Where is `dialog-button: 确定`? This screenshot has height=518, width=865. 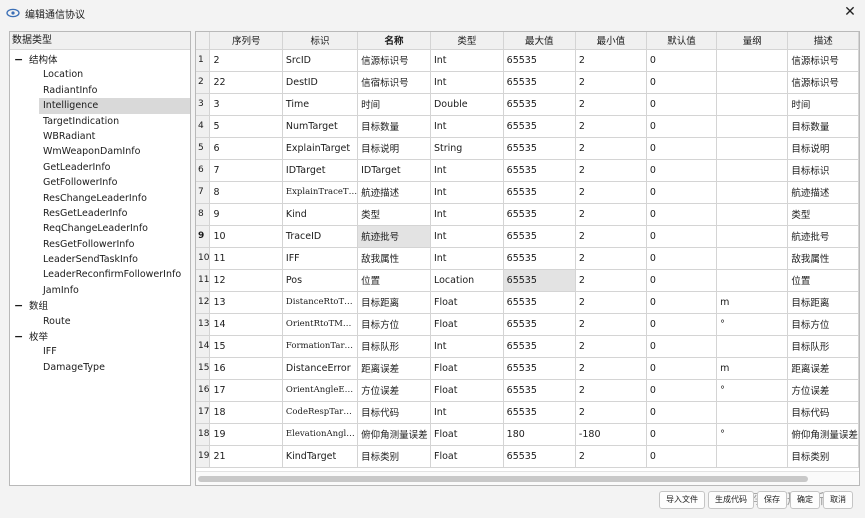
dialog-button: 确定 is located at coordinates (805, 500).